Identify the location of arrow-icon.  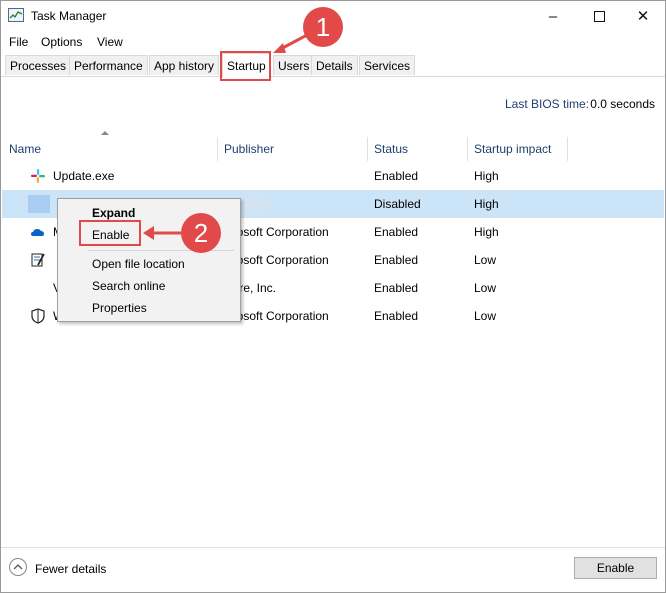
(162, 233).